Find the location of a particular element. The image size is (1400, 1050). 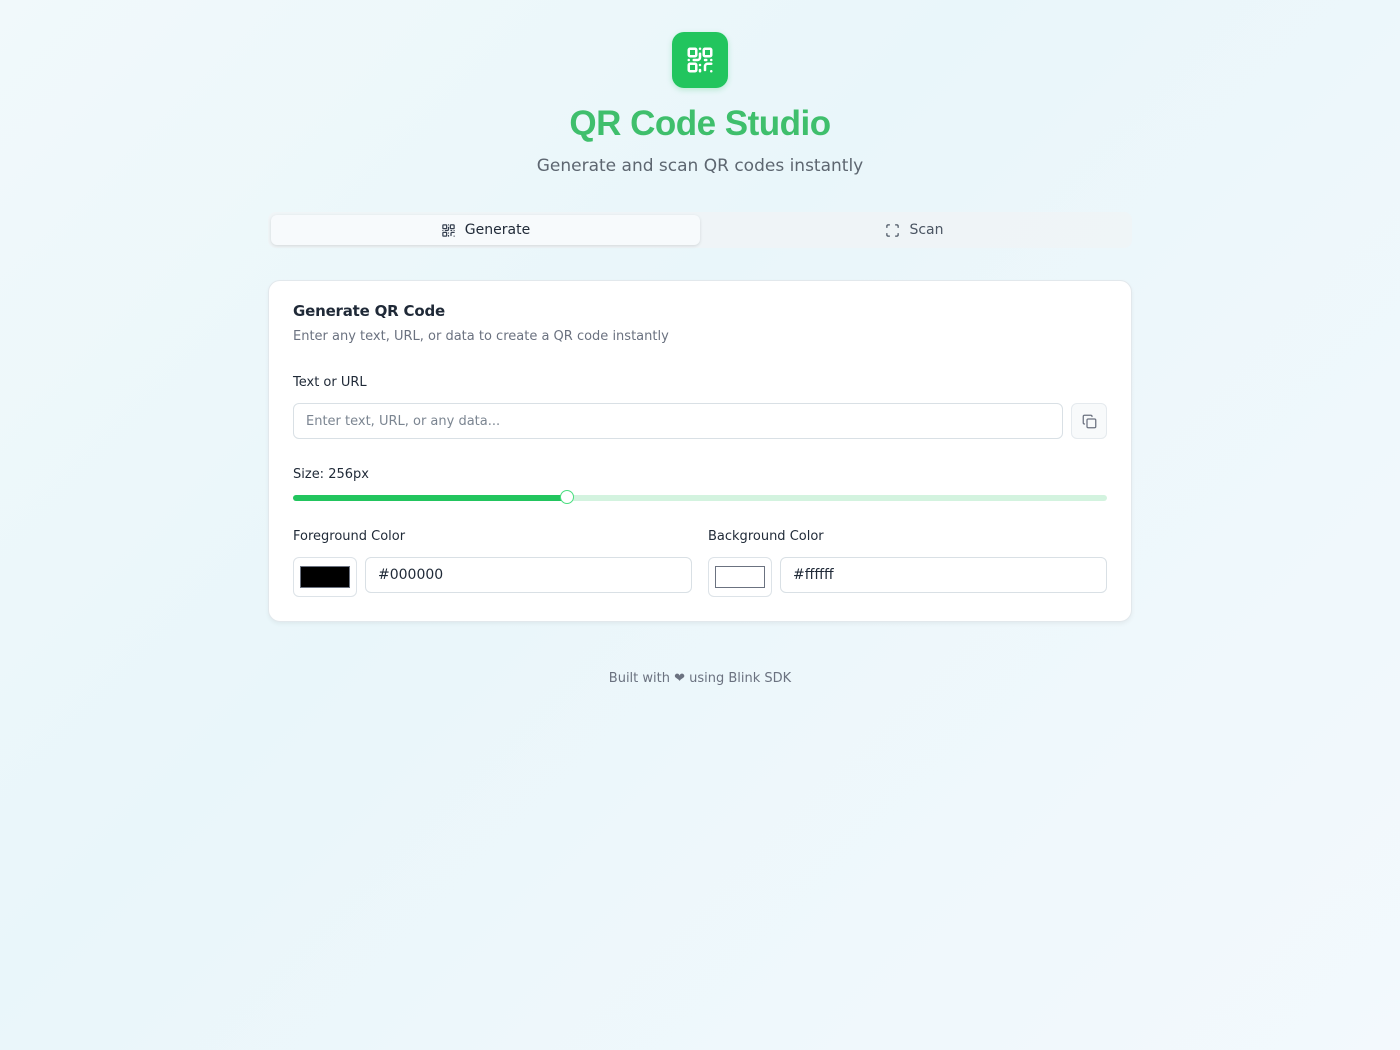

slider-fill is located at coordinates (430, 498).